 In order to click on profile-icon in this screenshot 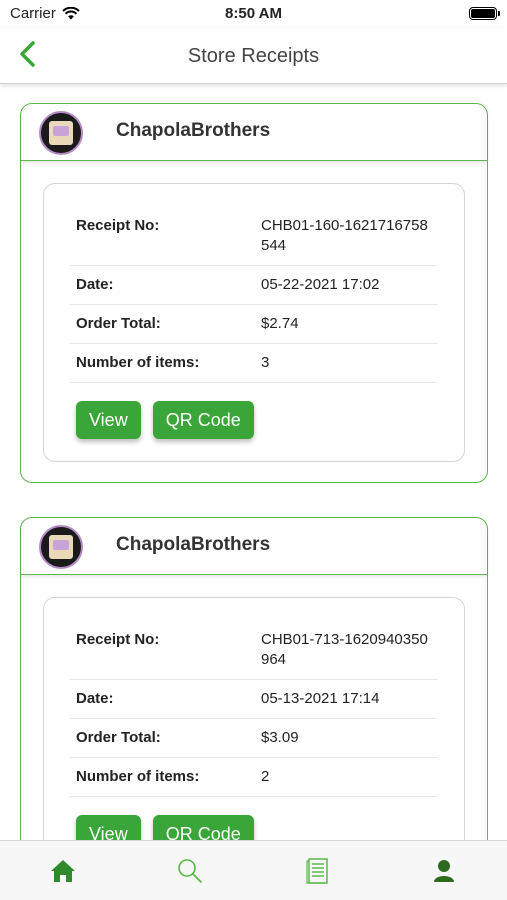, I will do `click(443, 870)`.